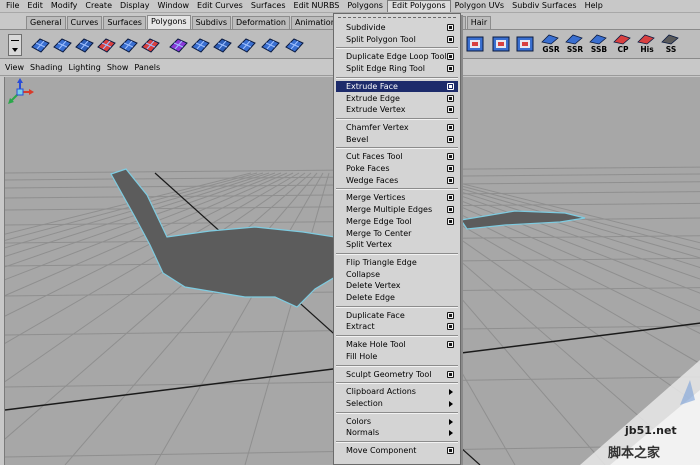 The image size is (700, 465). I want to click on menu-item-flip-triangle-edge: Flip Triangle Edge, so click(397, 262).